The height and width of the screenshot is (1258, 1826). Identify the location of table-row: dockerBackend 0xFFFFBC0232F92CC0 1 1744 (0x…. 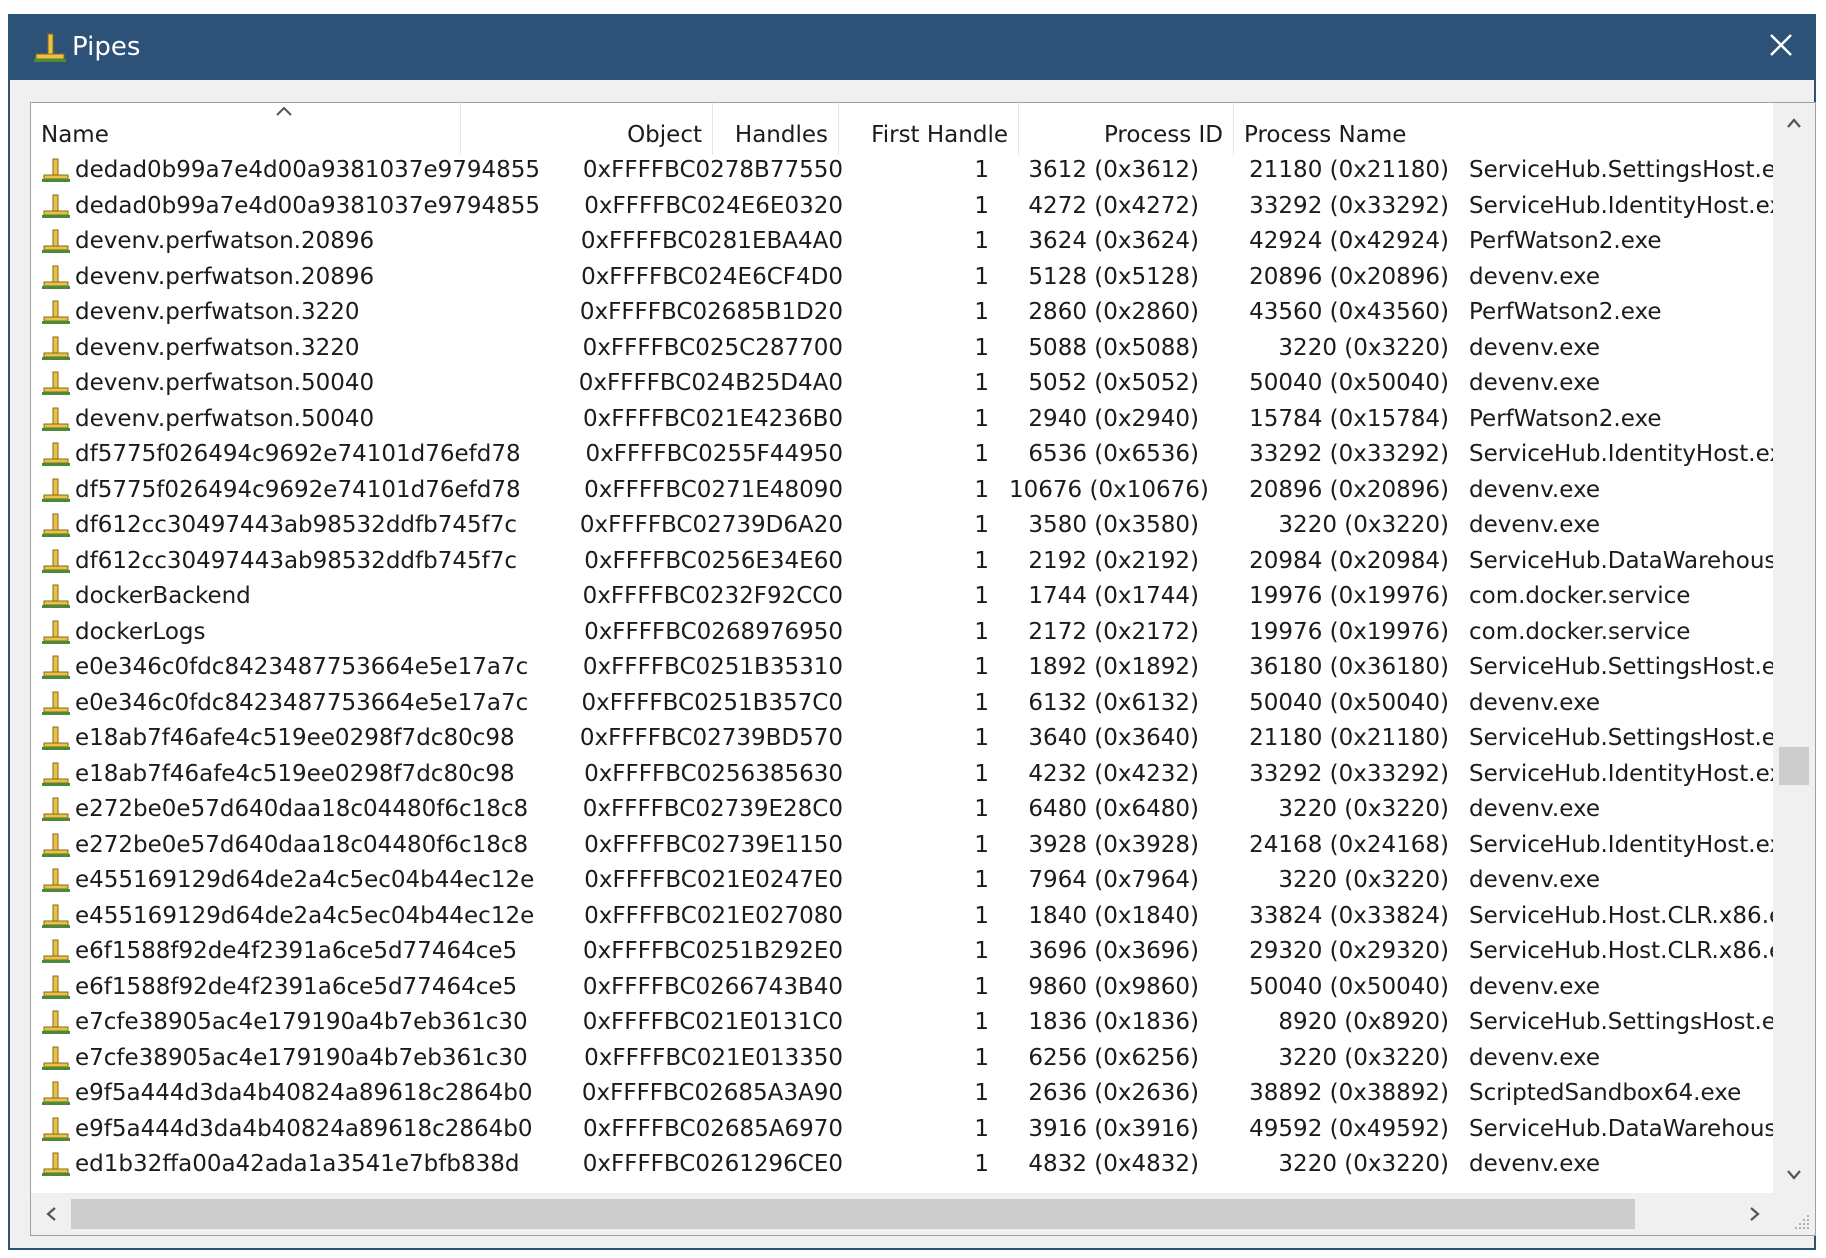
(902, 597).